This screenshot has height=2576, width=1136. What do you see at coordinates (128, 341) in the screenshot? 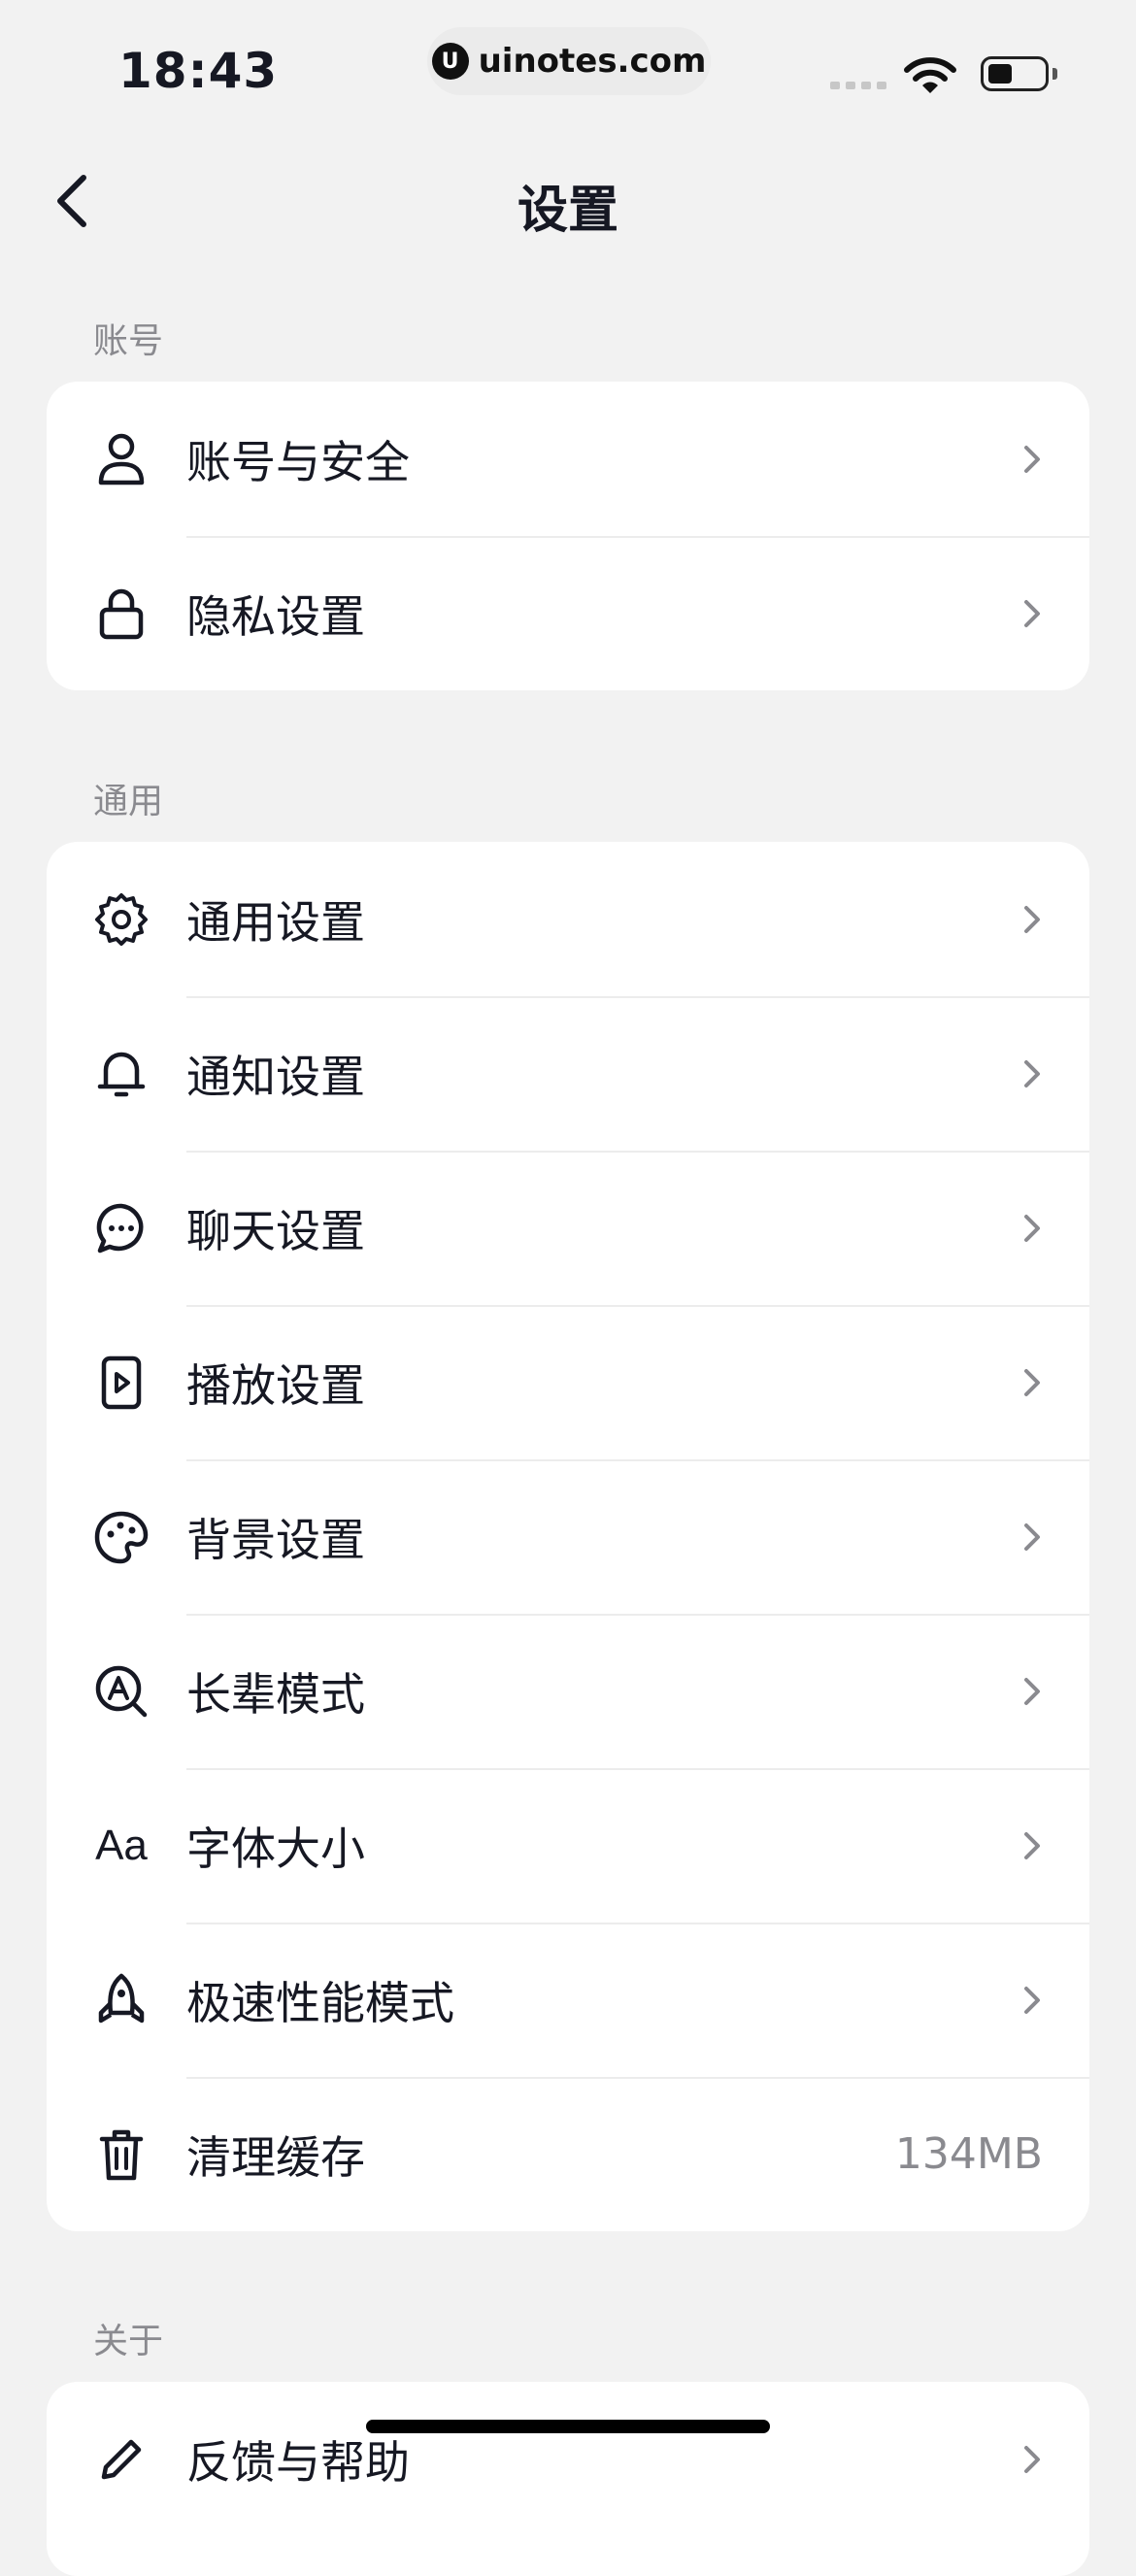
I see `section-label-account: 账号` at bounding box center [128, 341].